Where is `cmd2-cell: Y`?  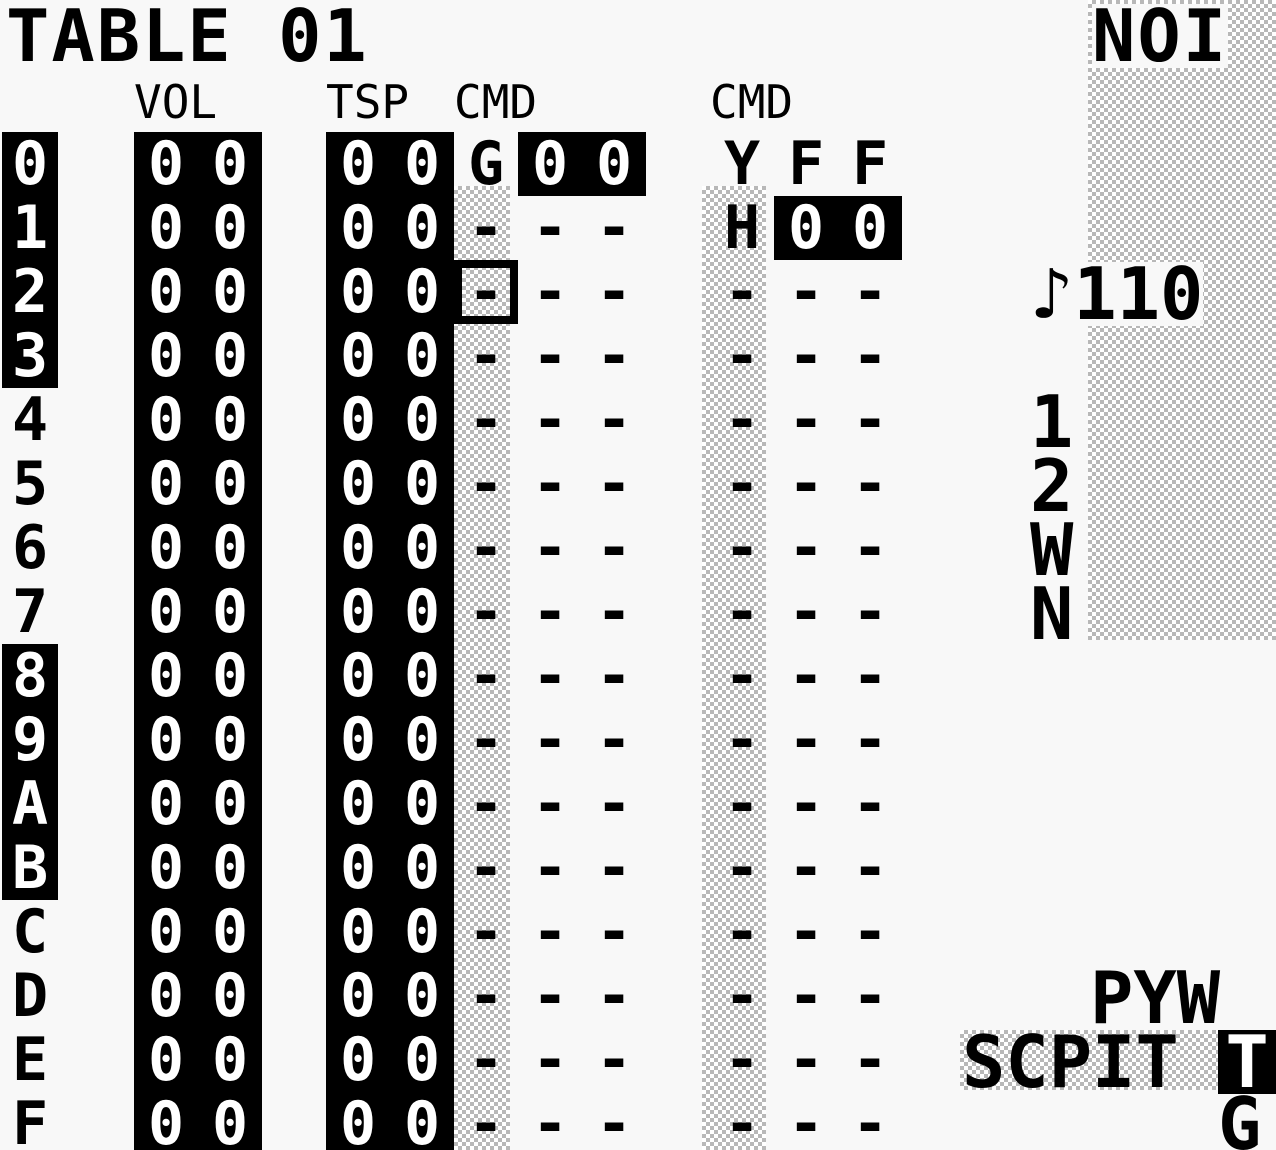
cmd2-cell: Y is located at coordinates (742, 164).